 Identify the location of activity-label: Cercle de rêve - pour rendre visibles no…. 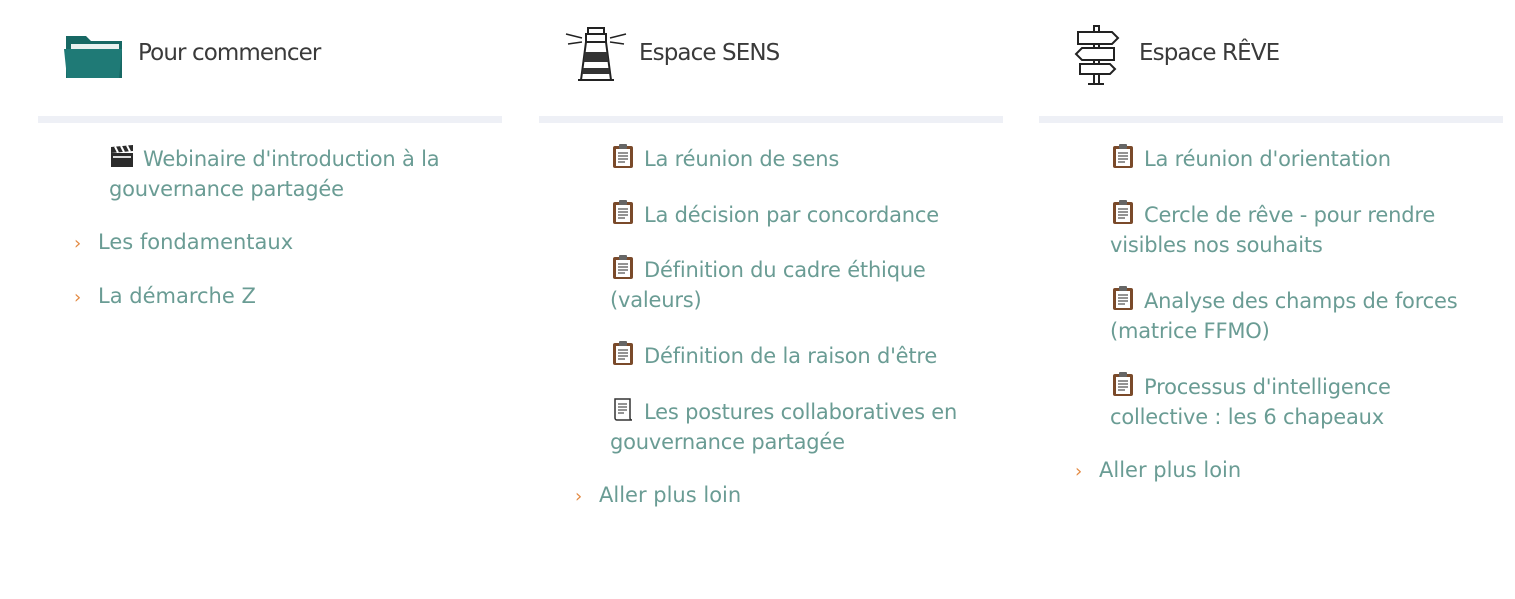
(1273, 230).